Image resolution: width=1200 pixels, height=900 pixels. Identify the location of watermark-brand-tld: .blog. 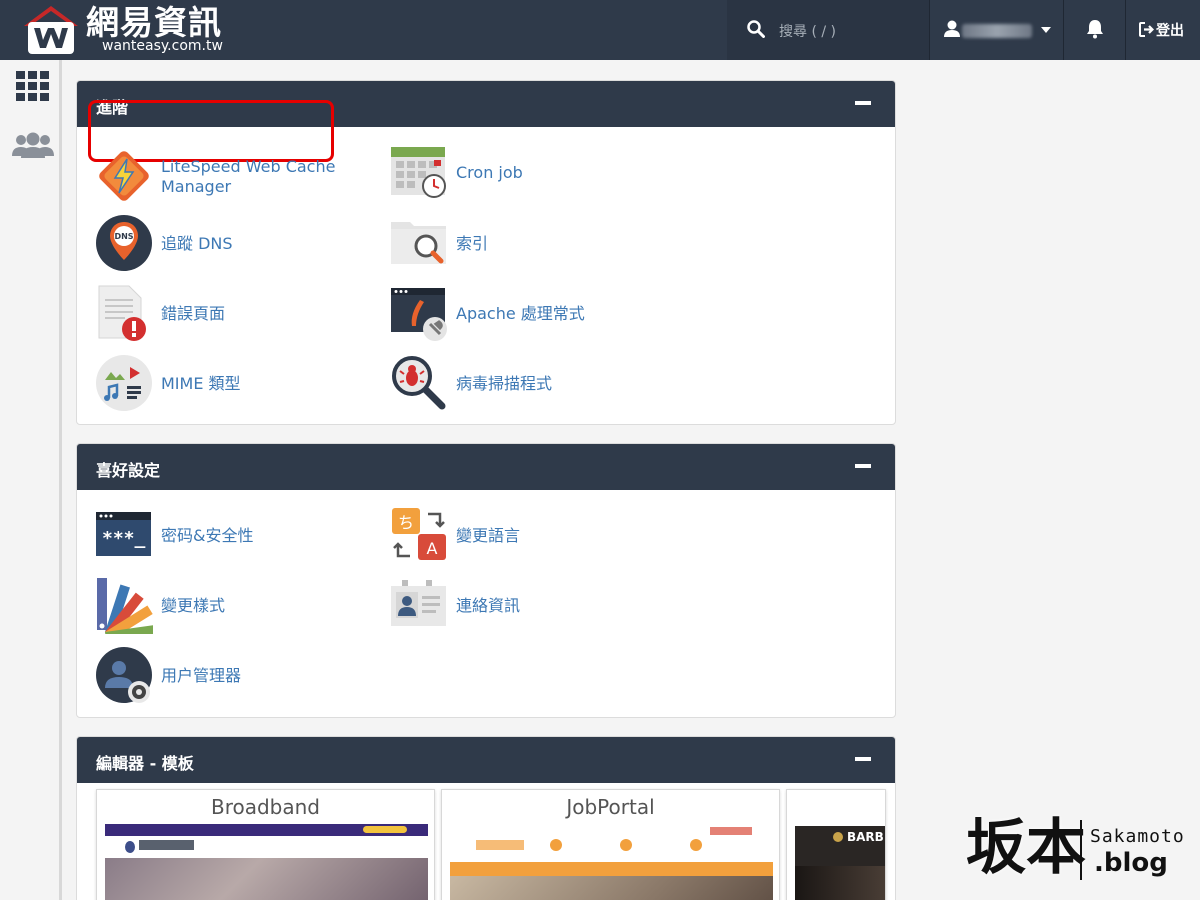
(1131, 863).